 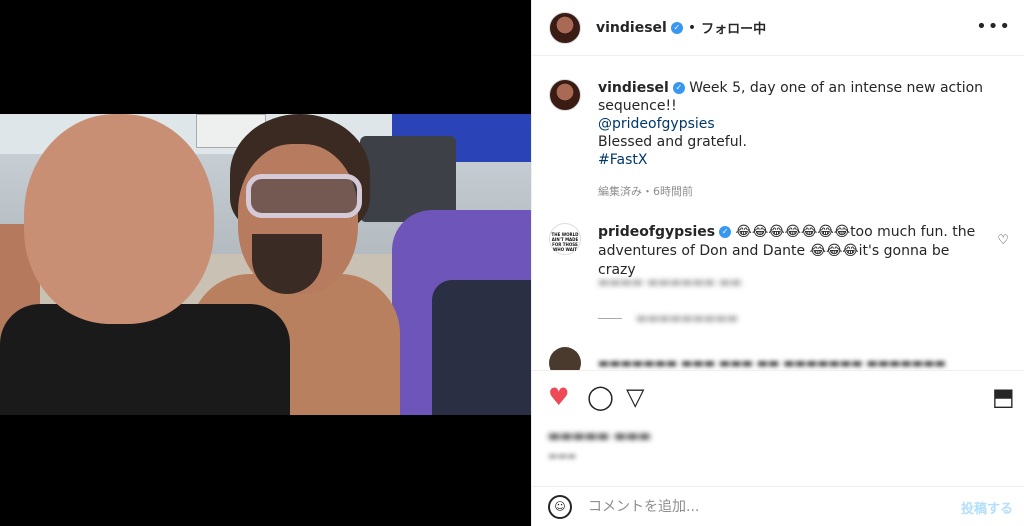 I want to click on caption-username: vindiesel, so click(x=633, y=88).